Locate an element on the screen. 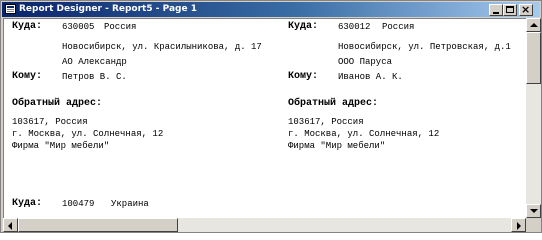 The width and height of the screenshot is (542, 240). arrow-right-icon is located at coordinates (519, 226).